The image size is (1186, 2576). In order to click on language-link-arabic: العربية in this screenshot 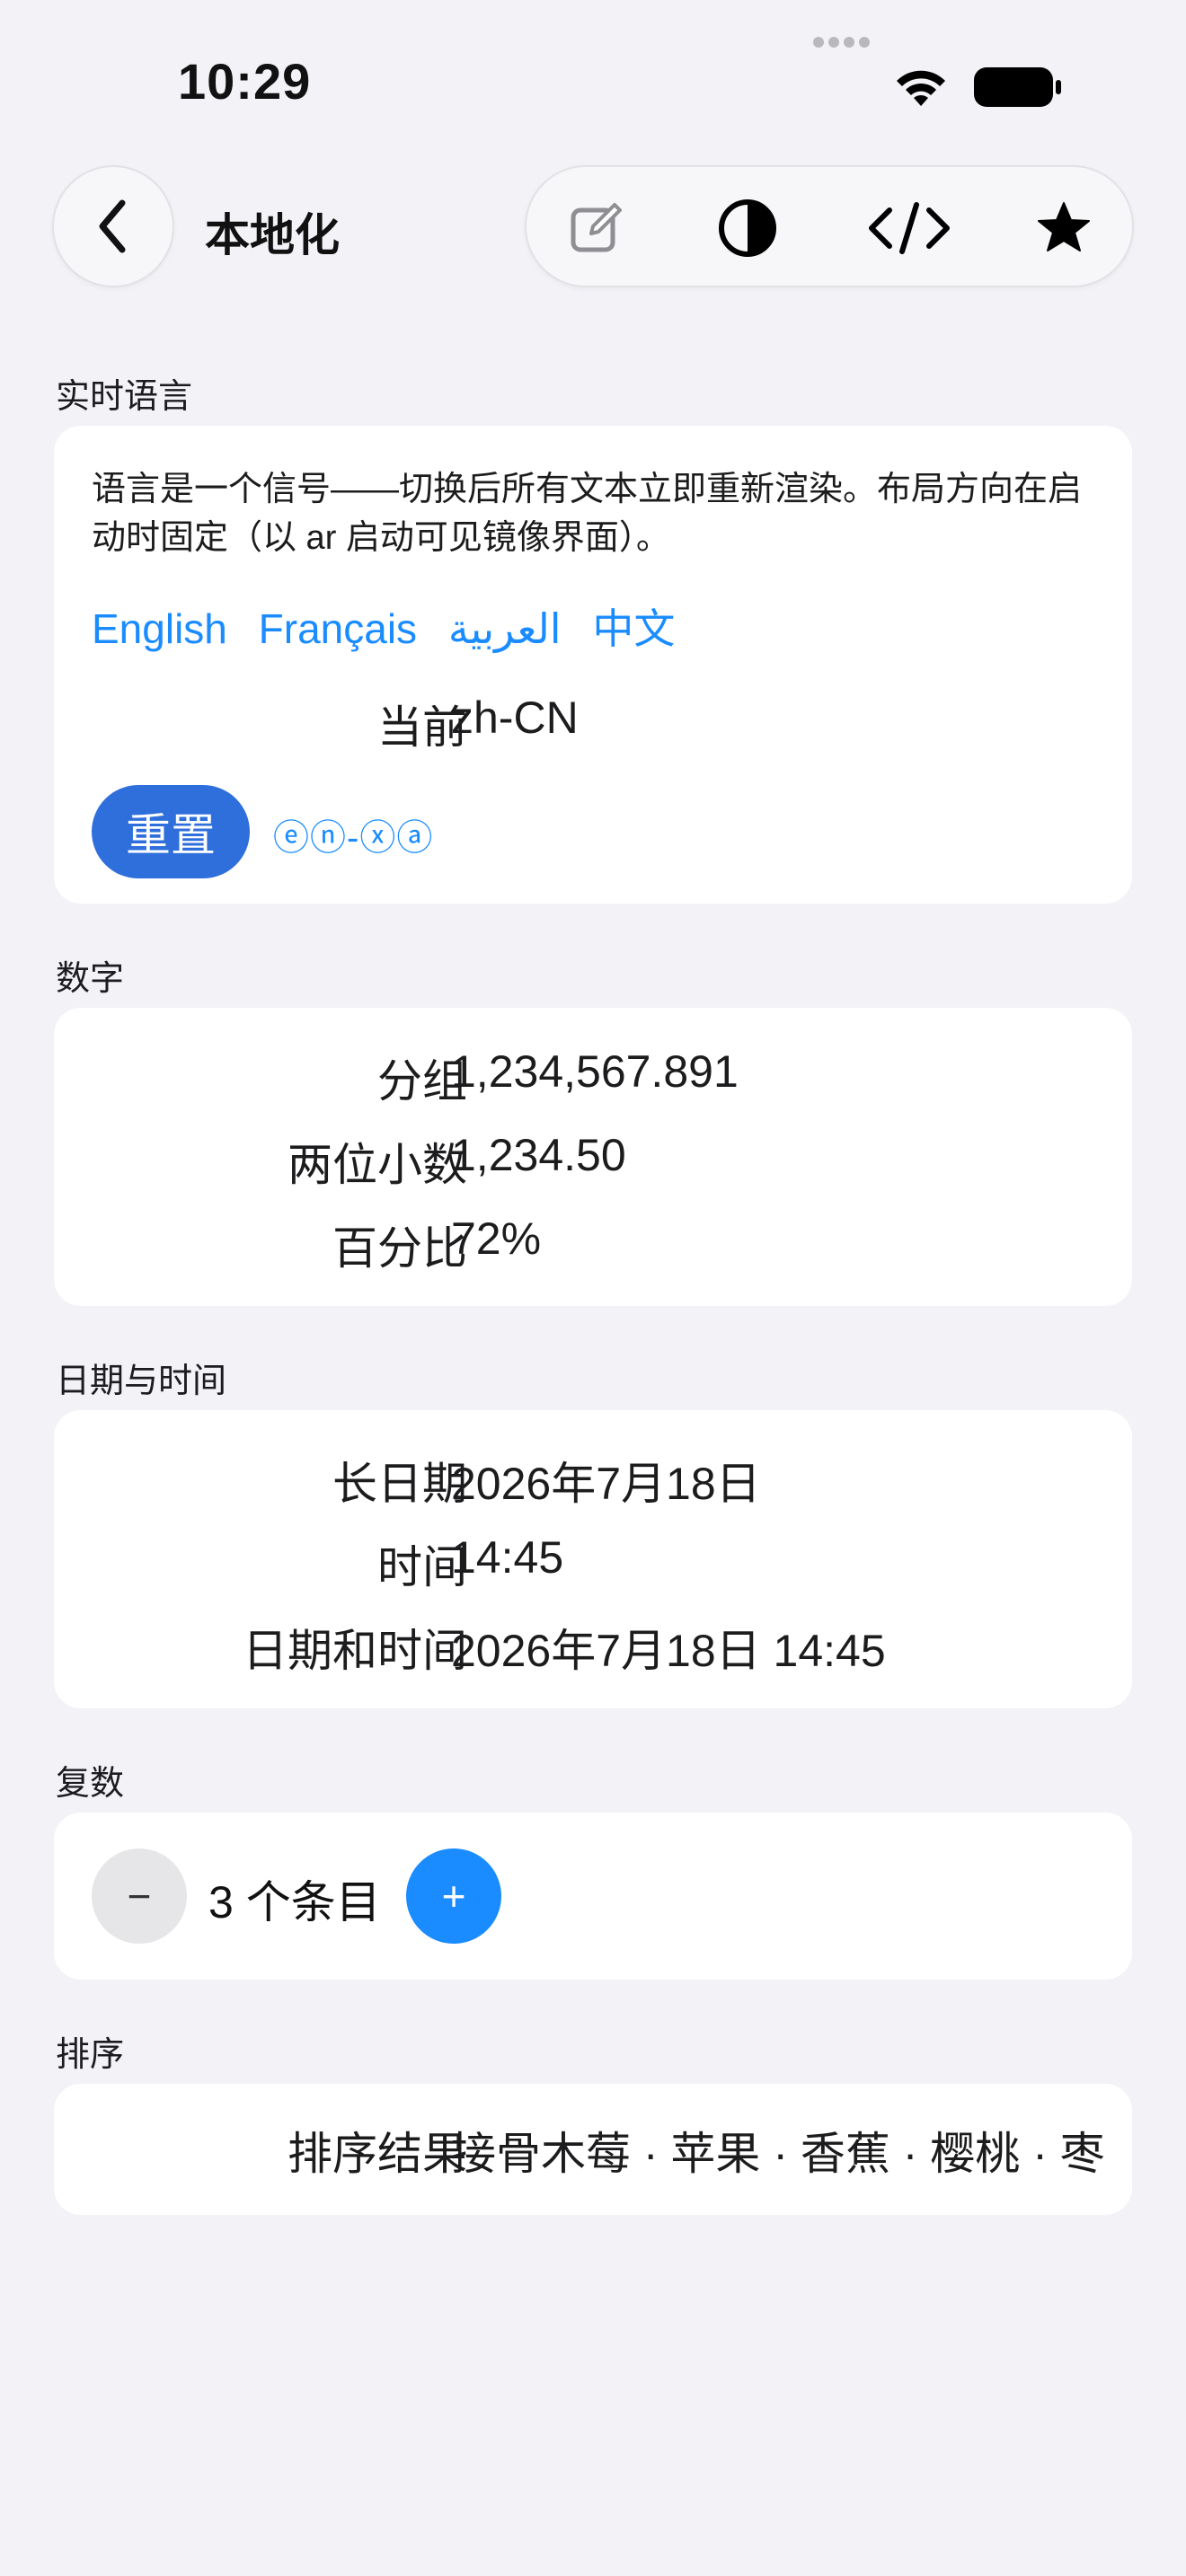, I will do `click(505, 628)`.